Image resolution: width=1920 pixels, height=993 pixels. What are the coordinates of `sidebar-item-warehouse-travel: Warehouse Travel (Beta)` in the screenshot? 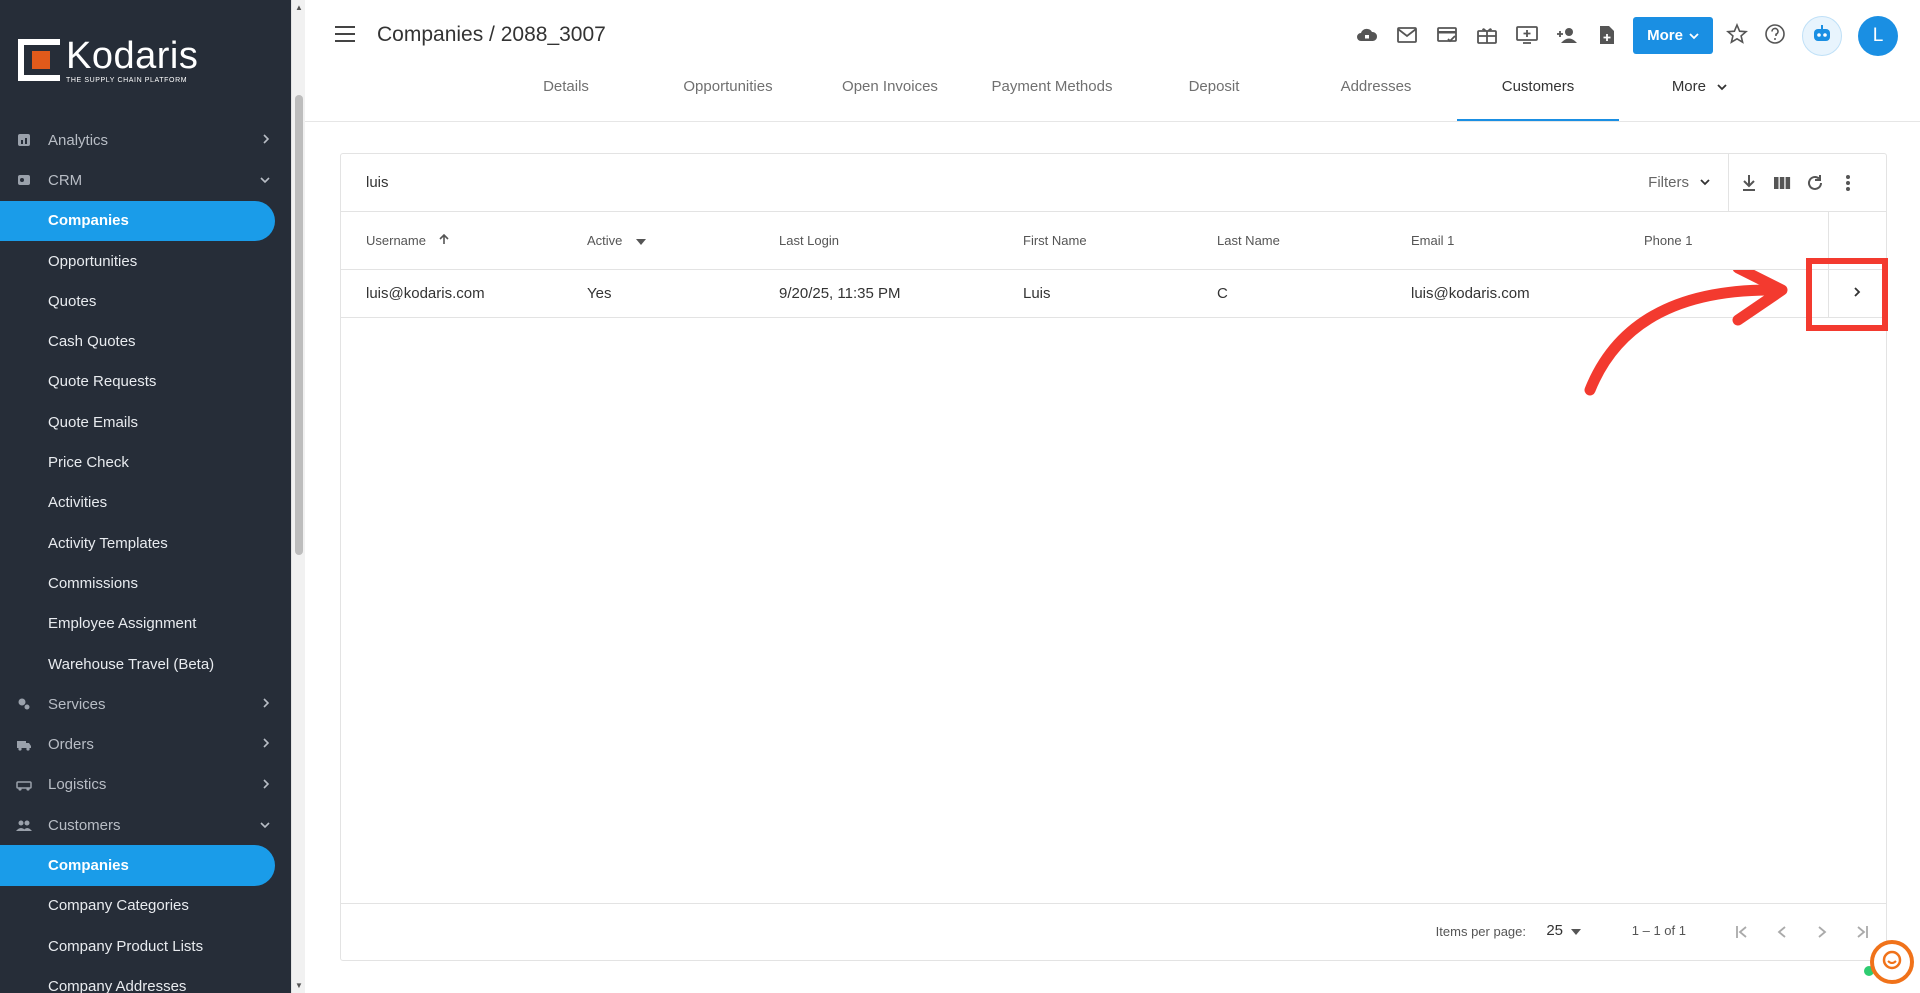 It's located at (145, 664).